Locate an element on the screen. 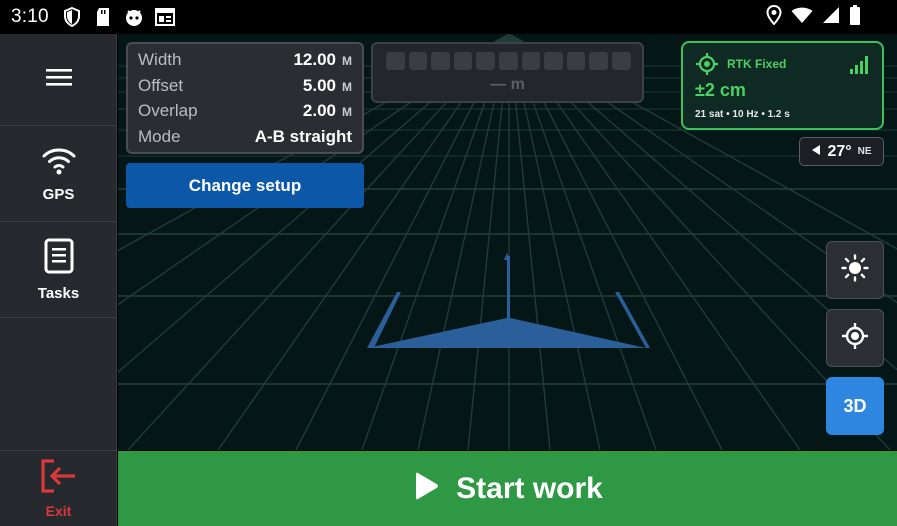 The height and width of the screenshot is (526, 897). document-icon is located at coordinates (59, 258).